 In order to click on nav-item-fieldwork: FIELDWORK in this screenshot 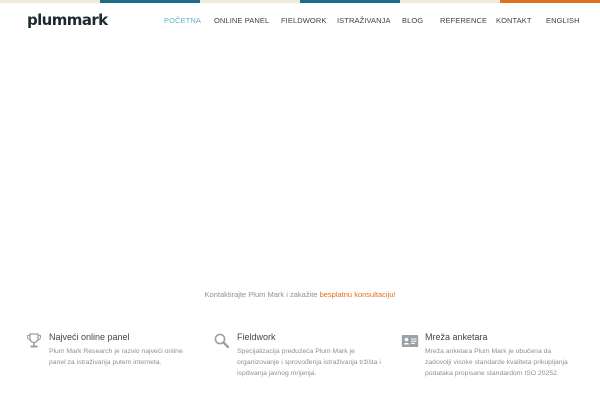, I will do `click(304, 20)`.